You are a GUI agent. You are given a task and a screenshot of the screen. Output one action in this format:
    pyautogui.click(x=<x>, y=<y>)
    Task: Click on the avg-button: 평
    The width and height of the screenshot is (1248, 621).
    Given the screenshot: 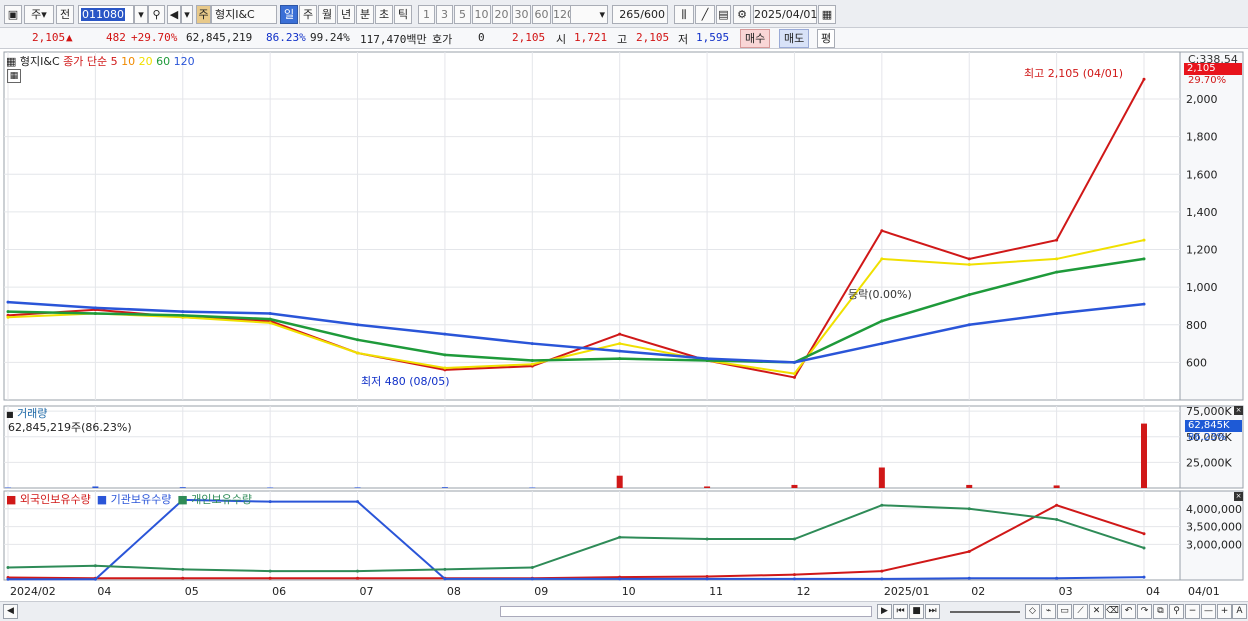 What is the action you would take?
    pyautogui.click(x=826, y=38)
    